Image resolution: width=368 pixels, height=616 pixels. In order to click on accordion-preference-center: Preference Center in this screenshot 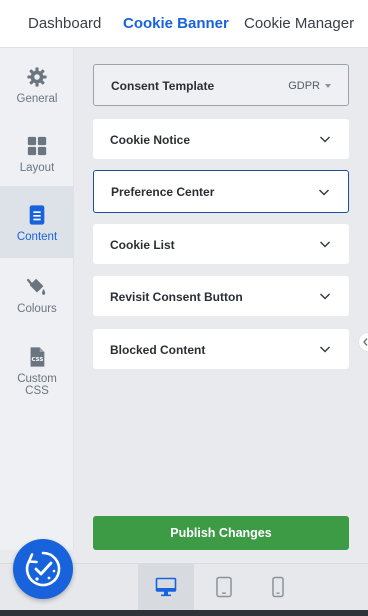, I will do `click(221, 191)`.